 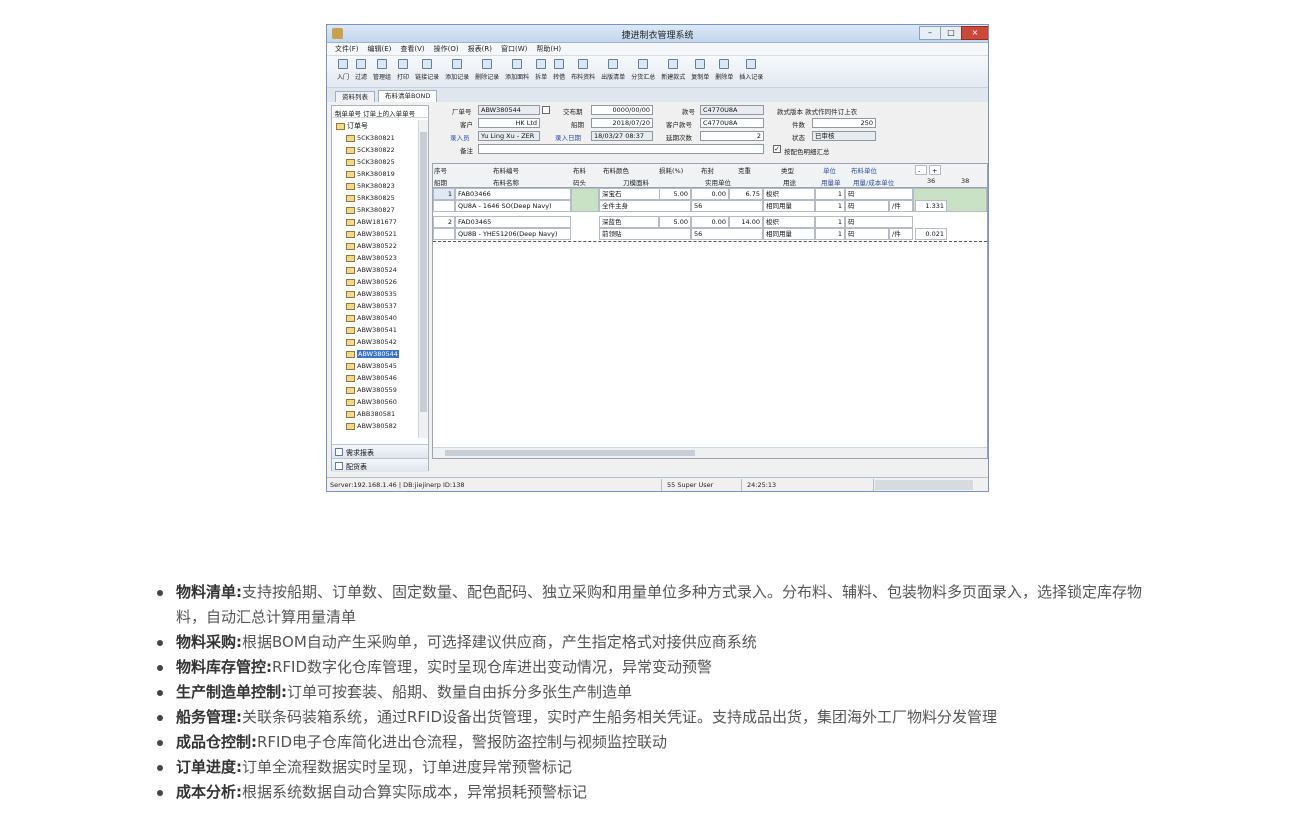 What do you see at coordinates (546, 110) in the screenshot?
I see `factory-checkbox` at bounding box center [546, 110].